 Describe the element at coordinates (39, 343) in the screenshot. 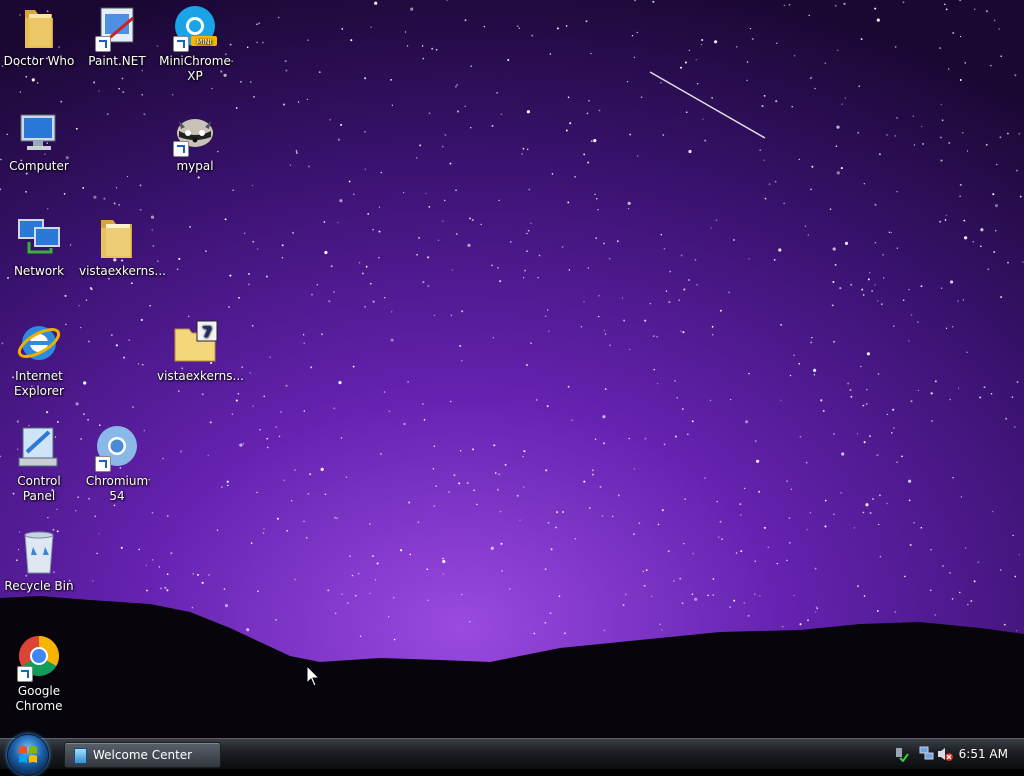

I see `internet-explorer-icon` at that location.